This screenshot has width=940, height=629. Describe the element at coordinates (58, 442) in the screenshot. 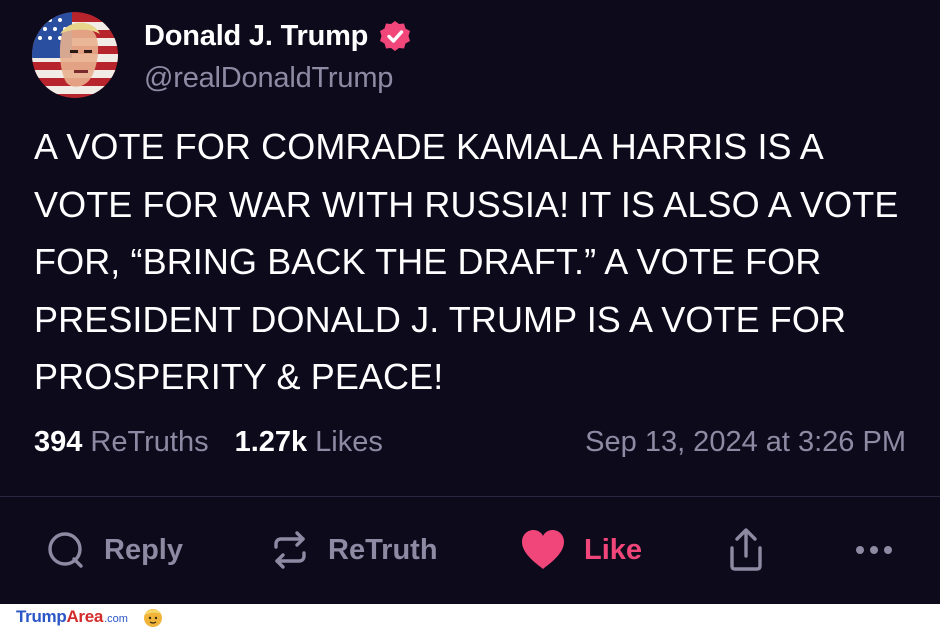

I see `retruths-count: 394` at that location.